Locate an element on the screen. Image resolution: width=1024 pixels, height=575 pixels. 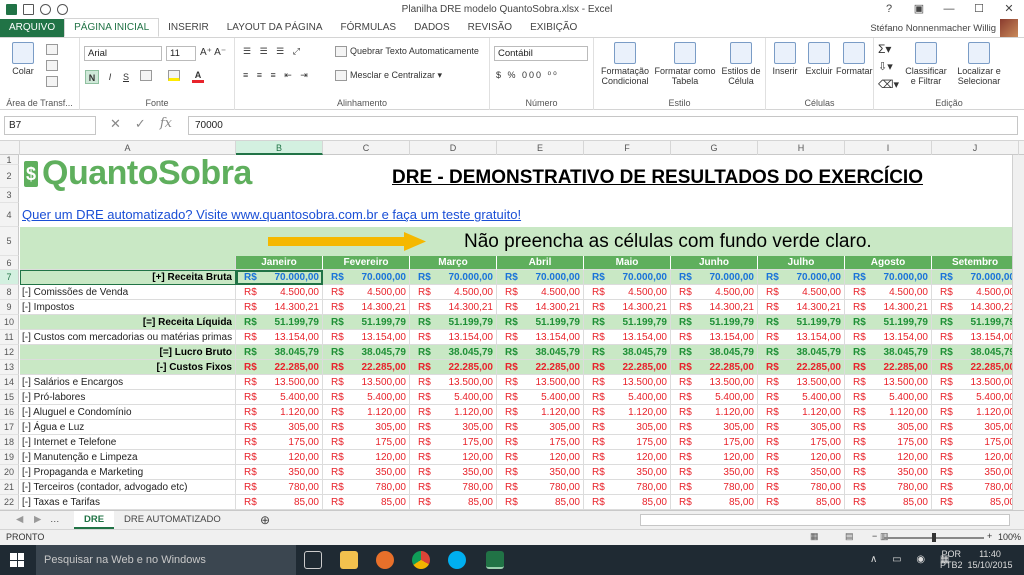
cell-styles-button: Estilos de Célula is located at coordinates (741, 64).